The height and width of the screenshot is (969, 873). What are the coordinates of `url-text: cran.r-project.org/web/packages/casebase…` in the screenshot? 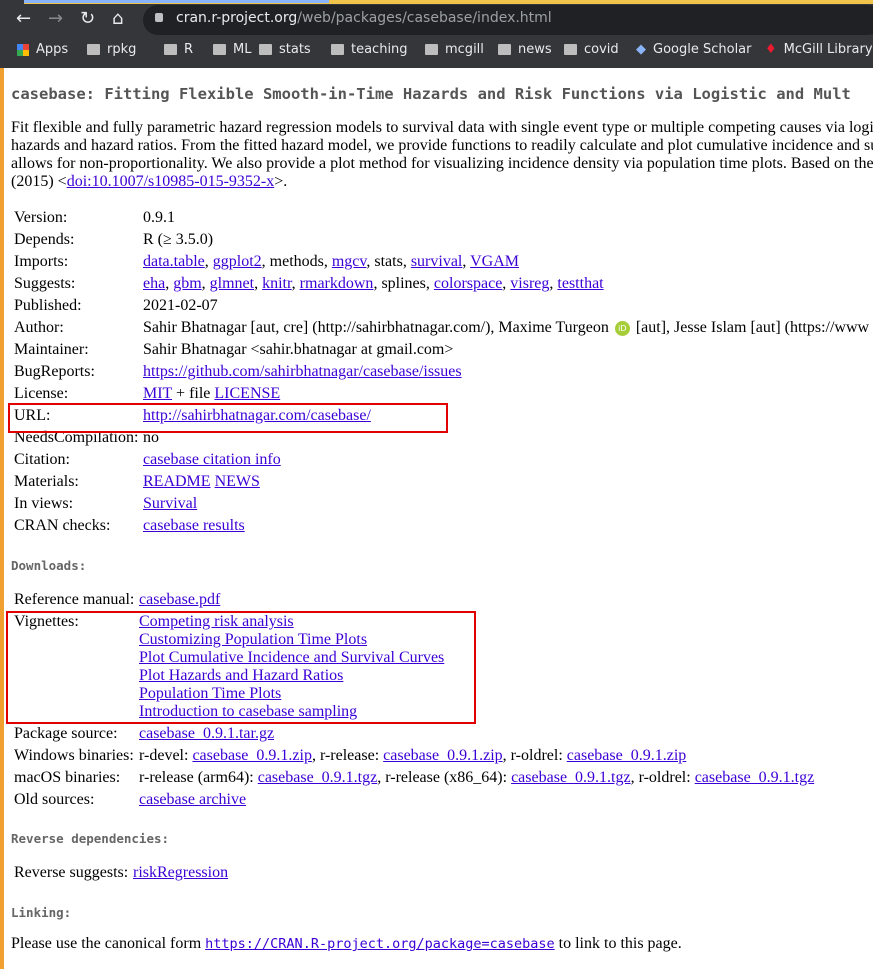 It's located at (364, 18).